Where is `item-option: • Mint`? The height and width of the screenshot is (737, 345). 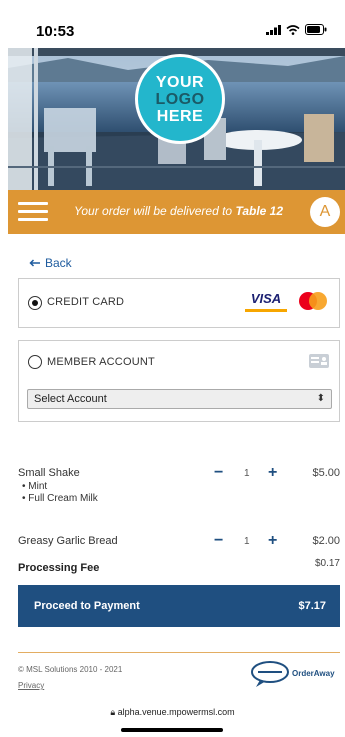 item-option: • Mint is located at coordinates (35, 486).